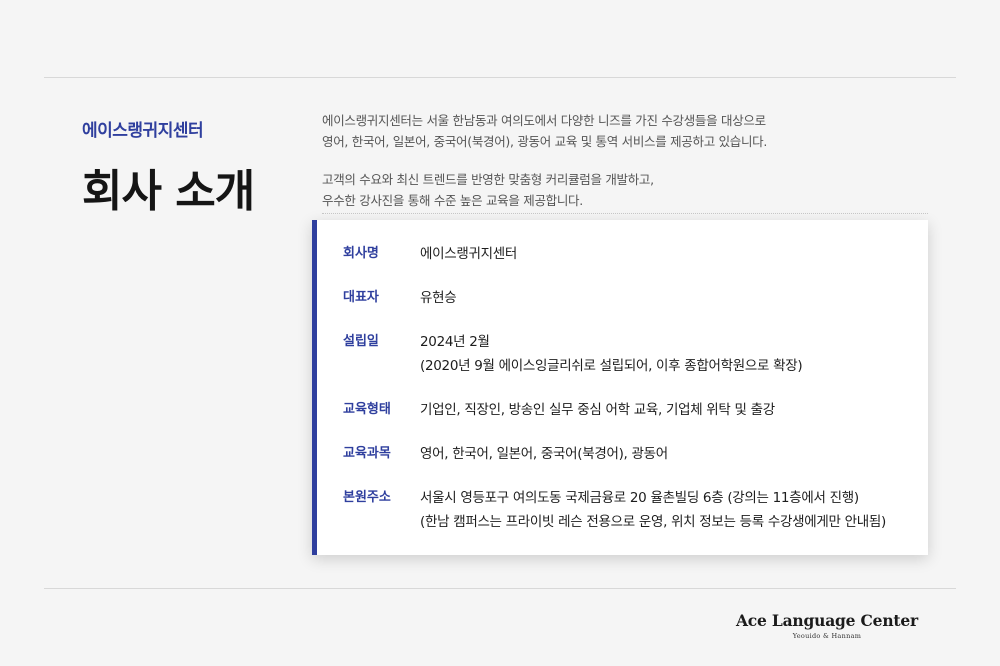  I want to click on company-logo: Ace Language Center Yeouido & Hannam, so click(827, 625).